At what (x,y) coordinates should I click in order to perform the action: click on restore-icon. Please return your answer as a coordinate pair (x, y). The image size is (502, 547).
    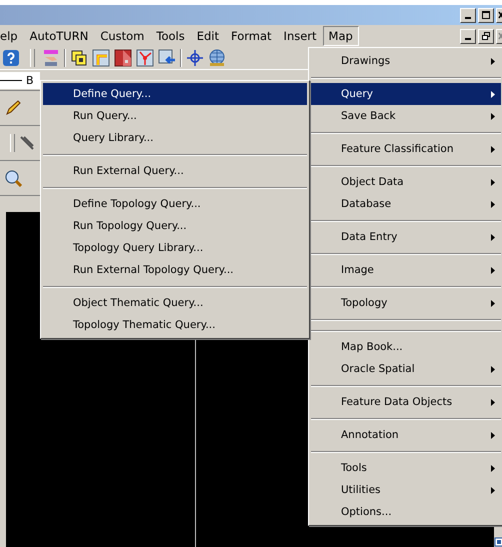
    Looking at the image, I should click on (486, 36).